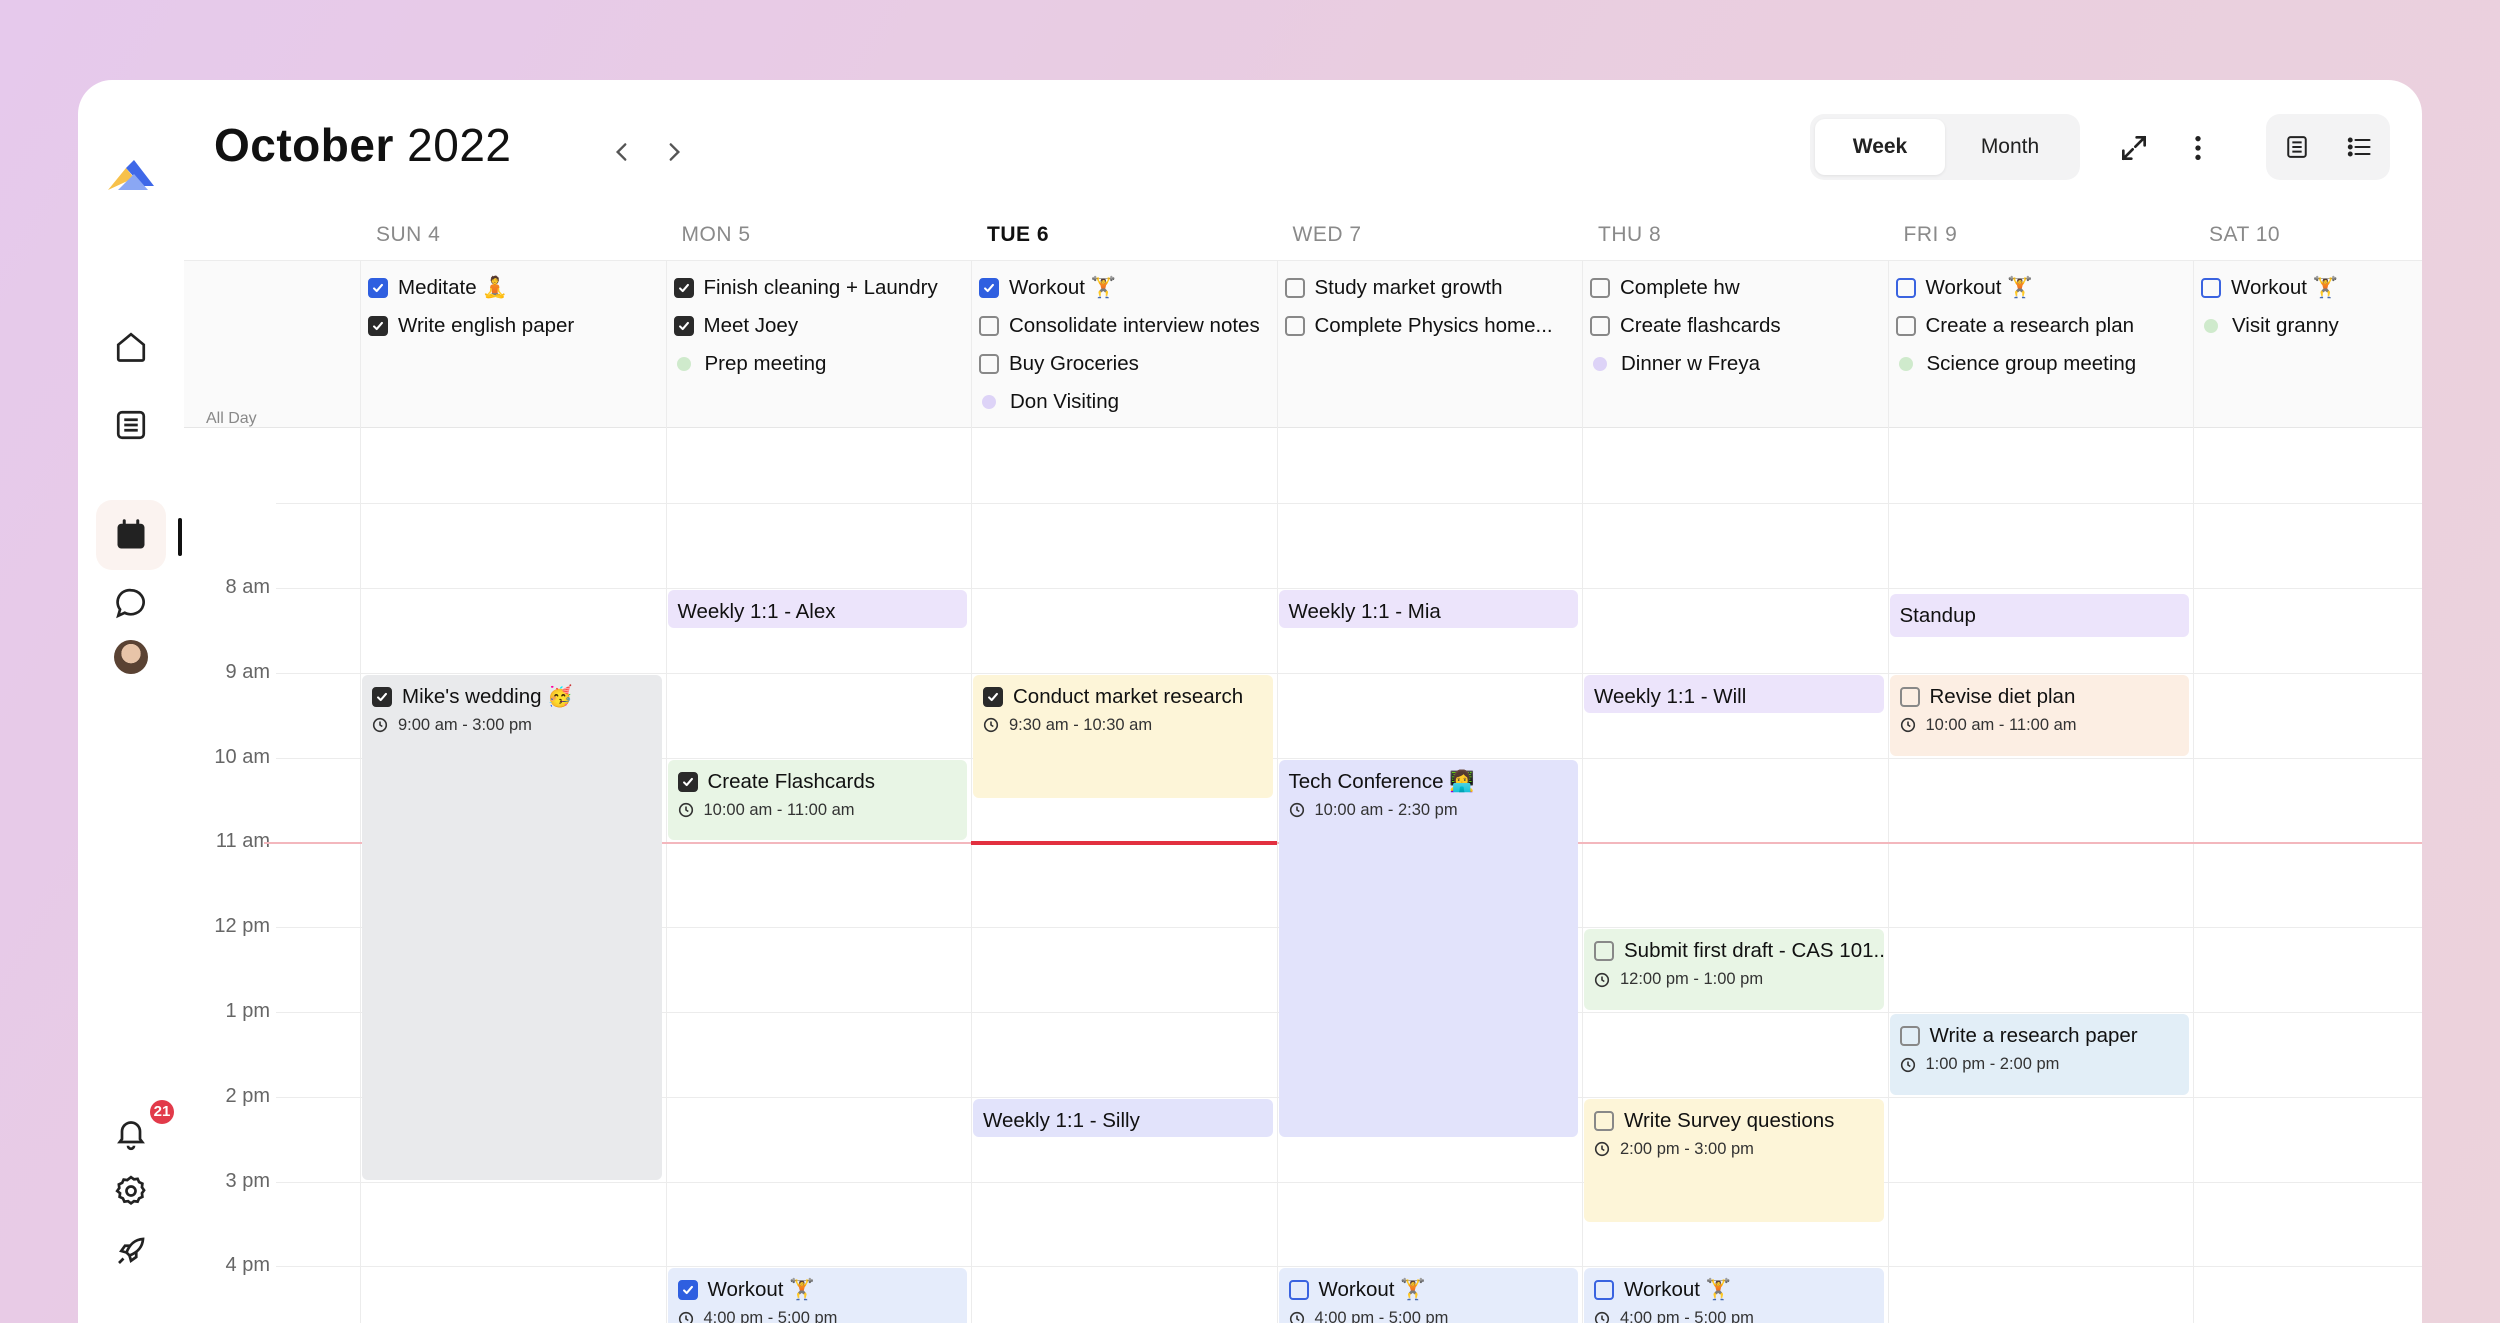  What do you see at coordinates (2039, 1054) in the screenshot?
I see `calendar-event: Write a research paper 1:00 pm - 2:00 pm` at bounding box center [2039, 1054].